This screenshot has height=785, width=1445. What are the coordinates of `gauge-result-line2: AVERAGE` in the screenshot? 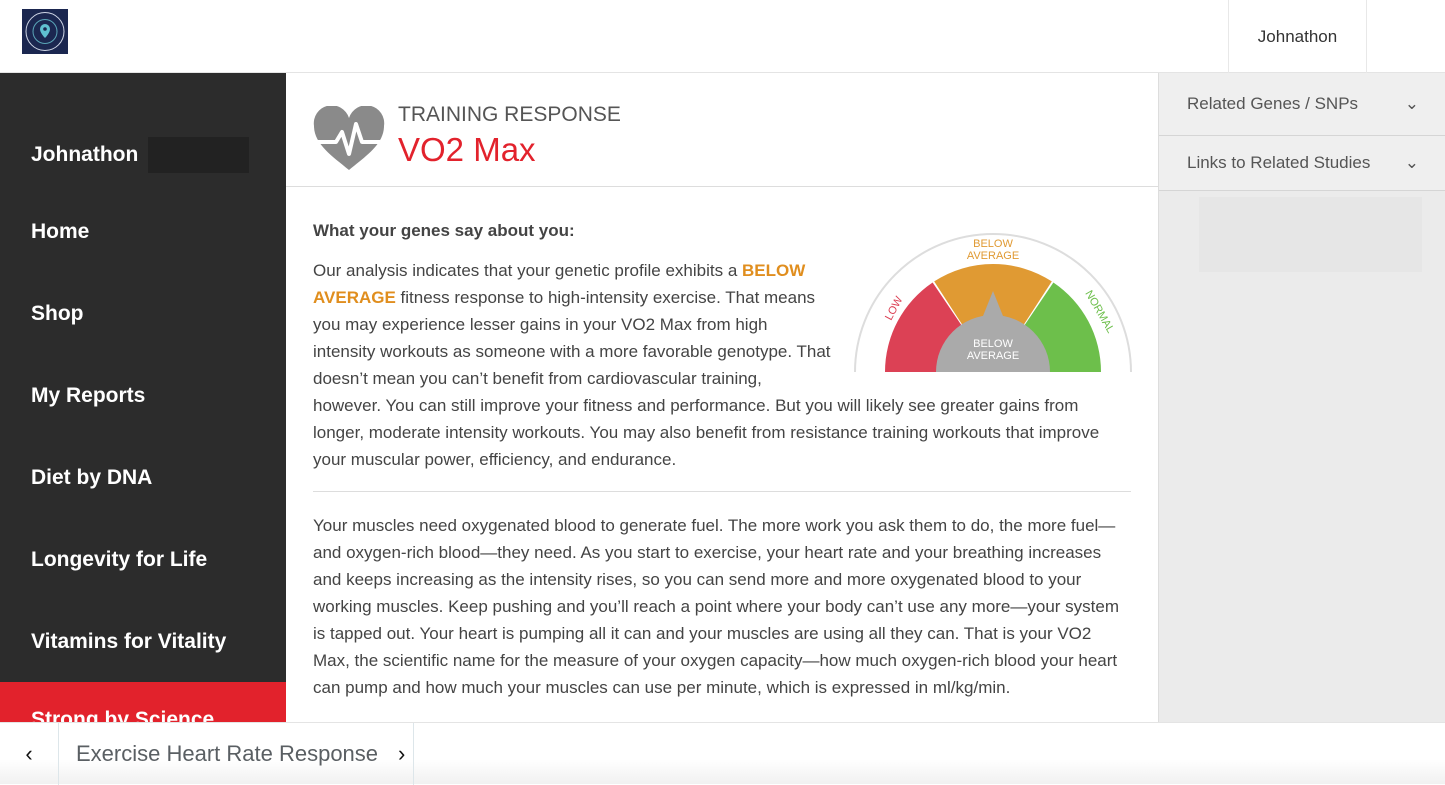 It's located at (993, 356).